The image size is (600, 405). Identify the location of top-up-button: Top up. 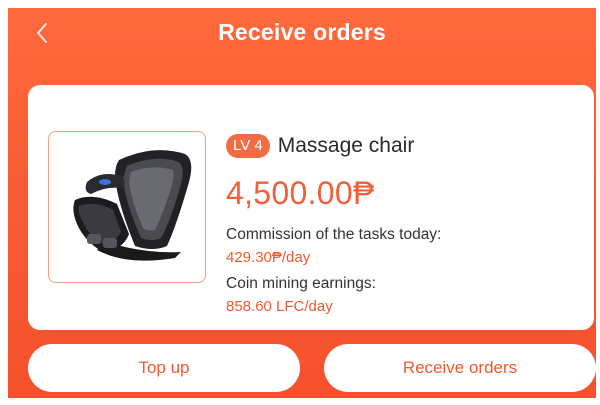
(164, 368).